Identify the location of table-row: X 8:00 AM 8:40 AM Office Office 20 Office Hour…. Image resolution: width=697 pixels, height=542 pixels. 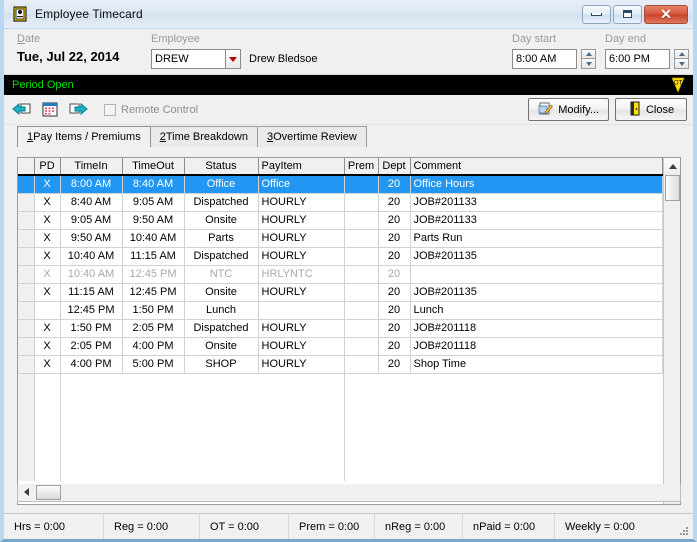
(340, 184).